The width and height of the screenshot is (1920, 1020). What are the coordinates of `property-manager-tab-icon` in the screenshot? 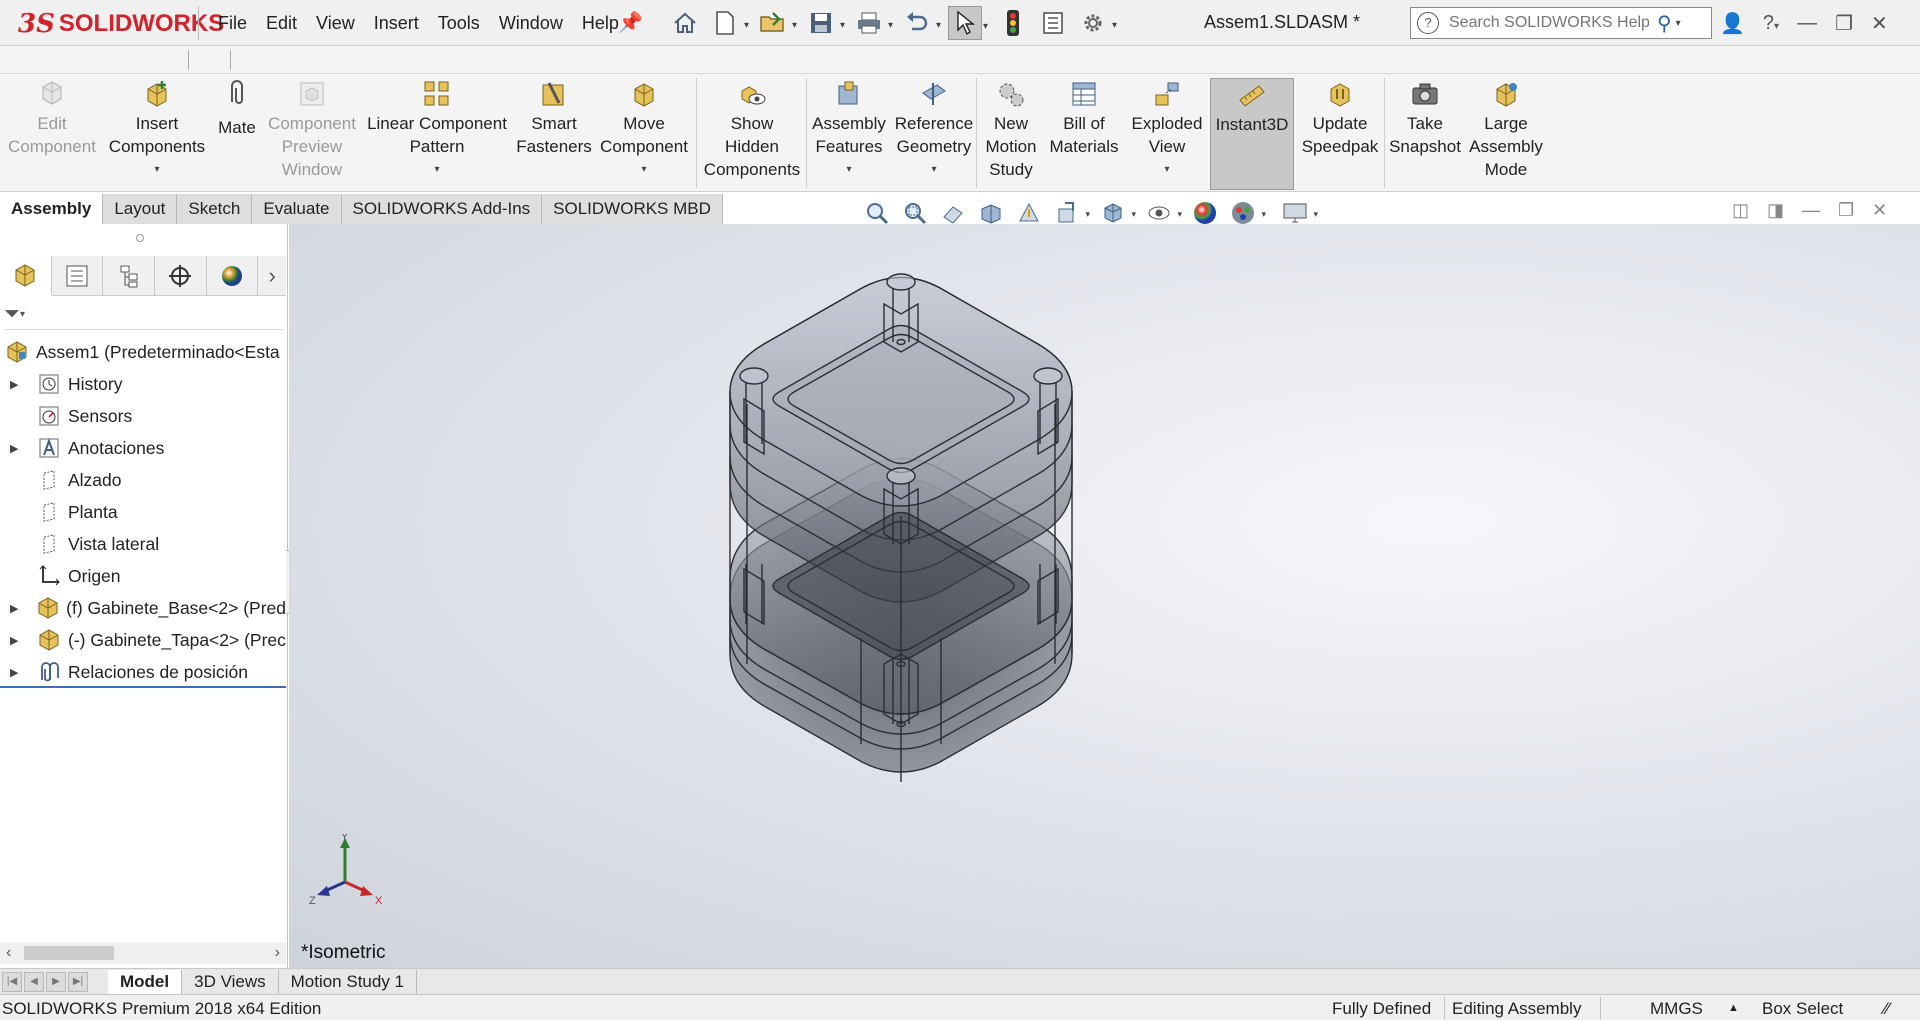 It's located at (78, 276).